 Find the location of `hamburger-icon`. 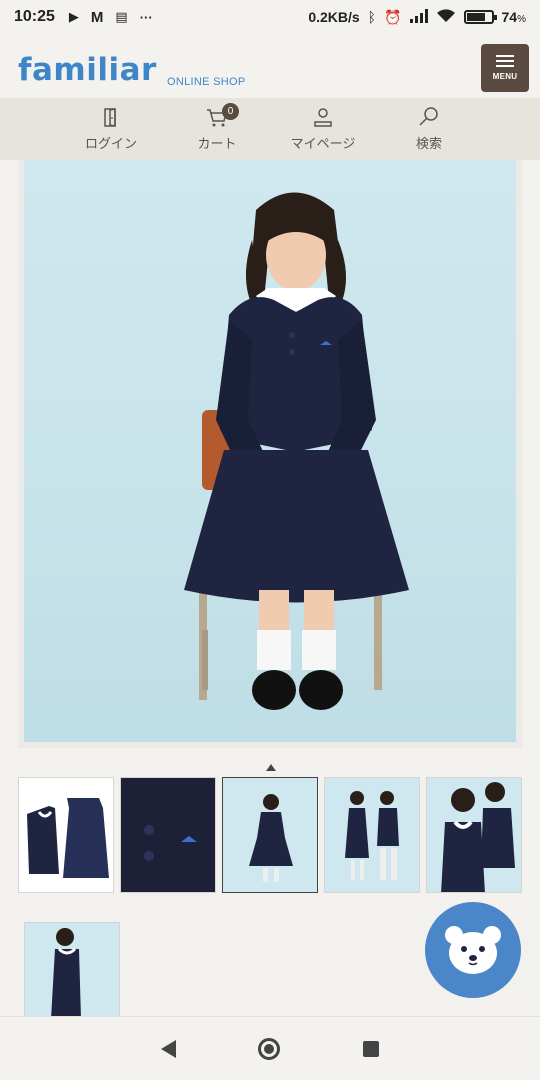

hamburger-icon is located at coordinates (505, 61).